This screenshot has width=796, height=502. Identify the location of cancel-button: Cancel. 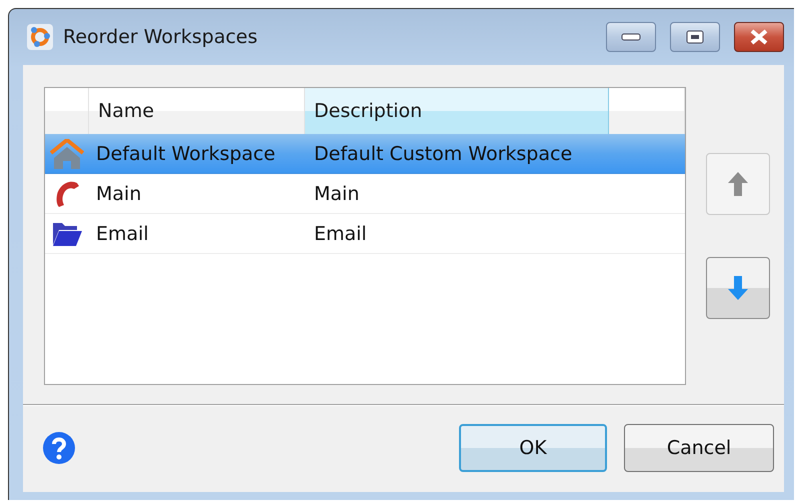
(699, 448).